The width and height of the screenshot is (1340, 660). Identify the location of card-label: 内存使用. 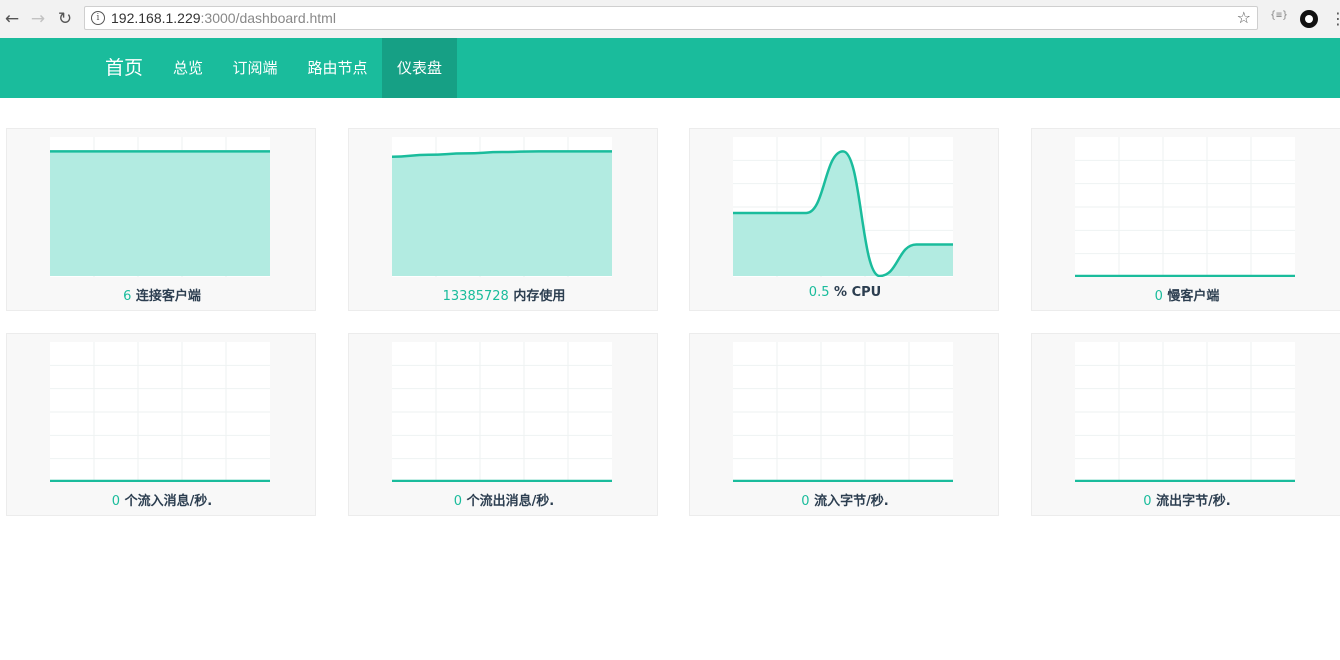
(539, 296).